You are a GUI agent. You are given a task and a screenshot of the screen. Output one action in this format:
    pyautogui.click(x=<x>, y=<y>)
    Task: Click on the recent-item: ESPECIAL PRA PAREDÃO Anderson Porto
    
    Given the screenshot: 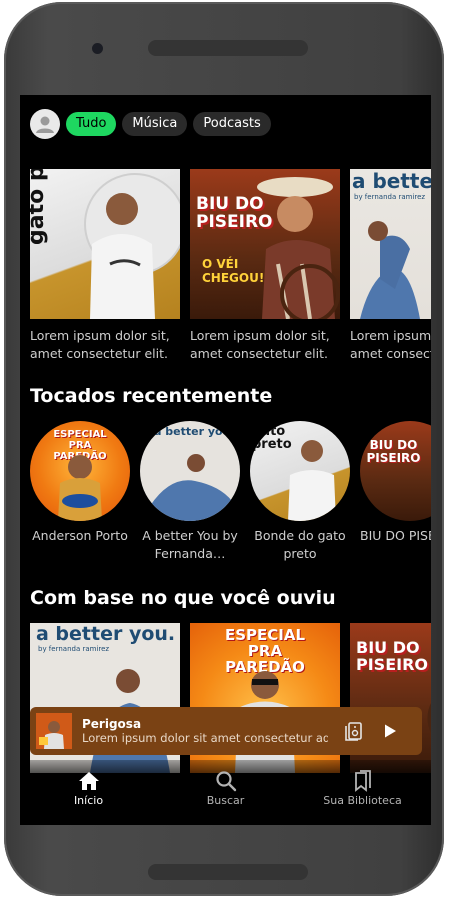 What is the action you would take?
    pyautogui.click(x=80, y=492)
    